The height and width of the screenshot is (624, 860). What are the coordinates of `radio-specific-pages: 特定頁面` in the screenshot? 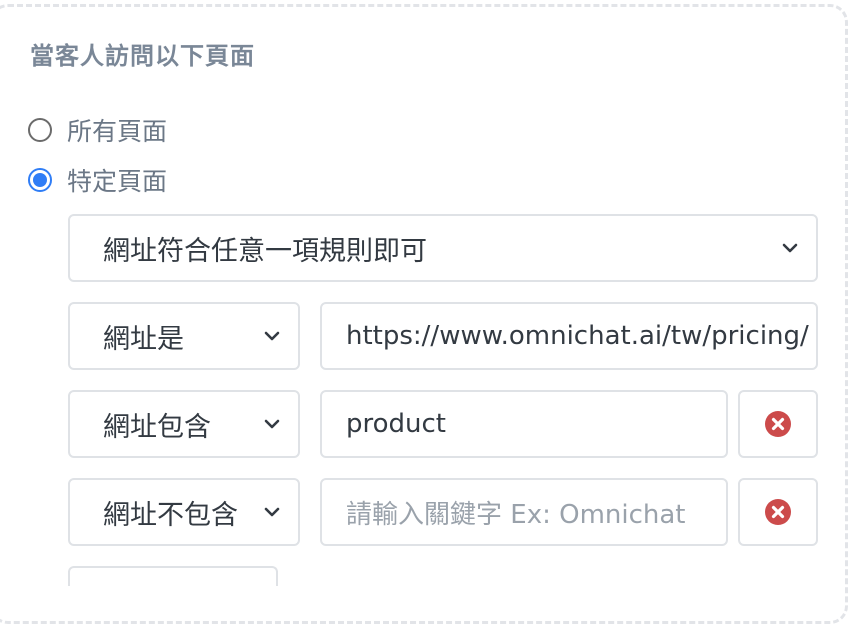 It's located at (97, 180).